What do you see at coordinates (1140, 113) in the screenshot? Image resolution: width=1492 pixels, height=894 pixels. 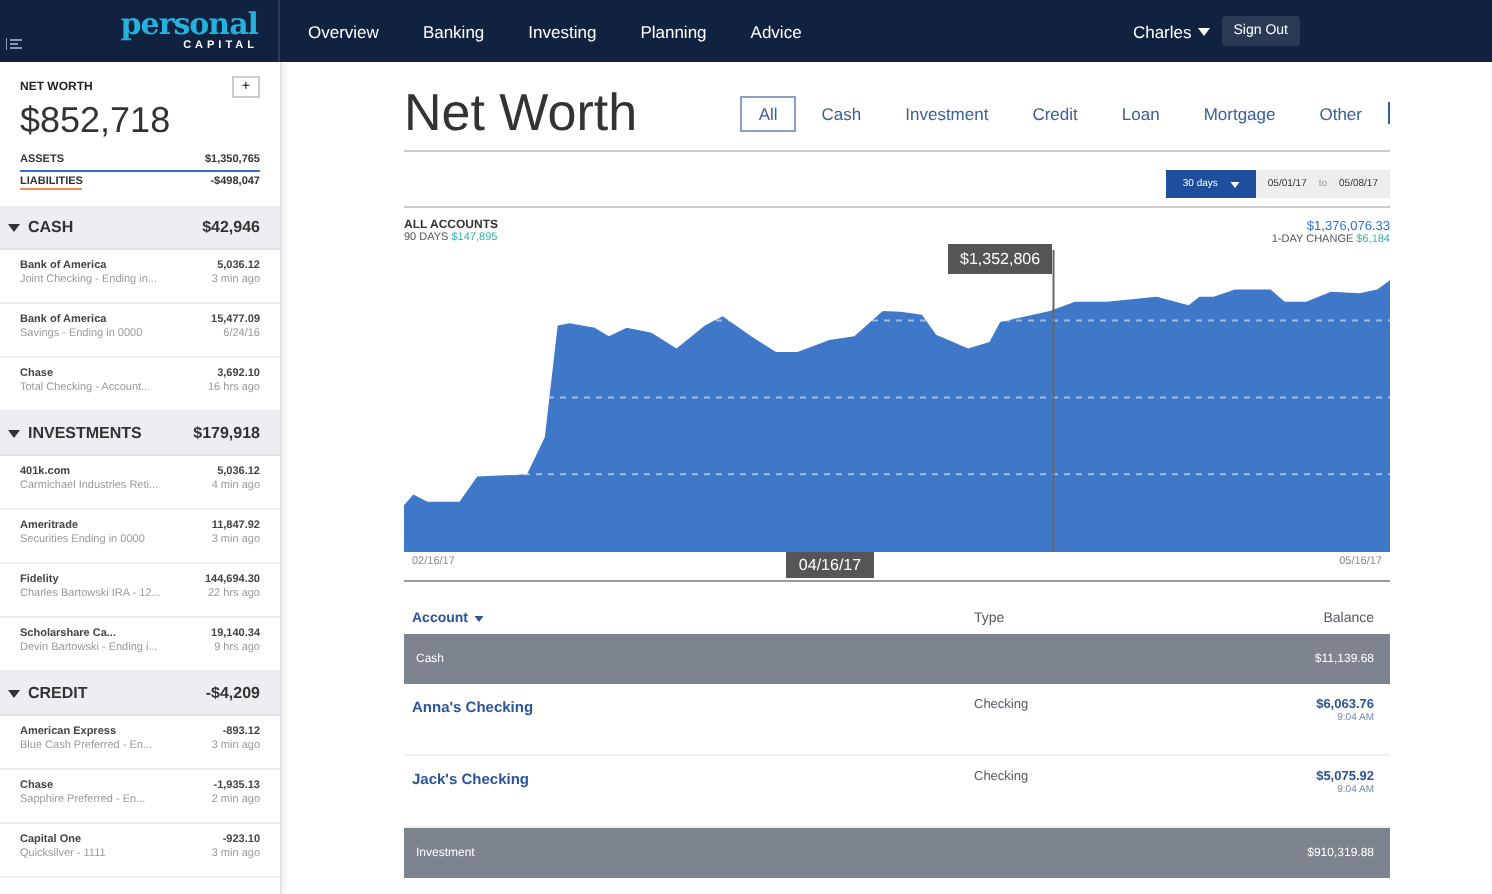 I see `filter-tab: Loan` at bounding box center [1140, 113].